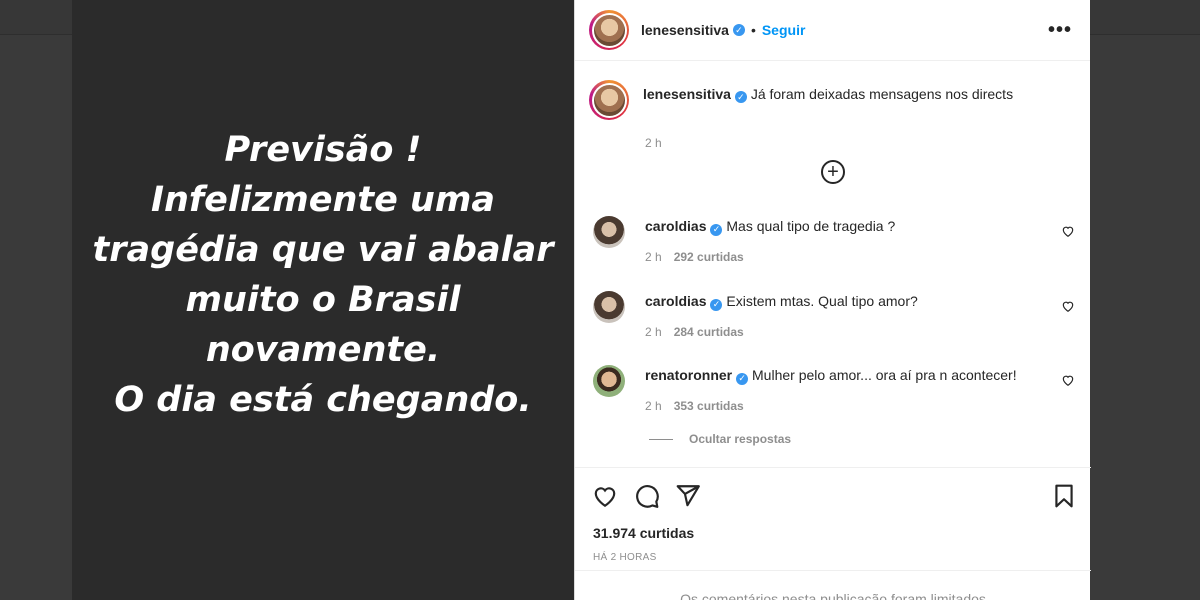 The height and width of the screenshot is (600, 1200). Describe the element at coordinates (740, 439) in the screenshot. I see `hide-replies-label: Ocultar respostas` at that location.